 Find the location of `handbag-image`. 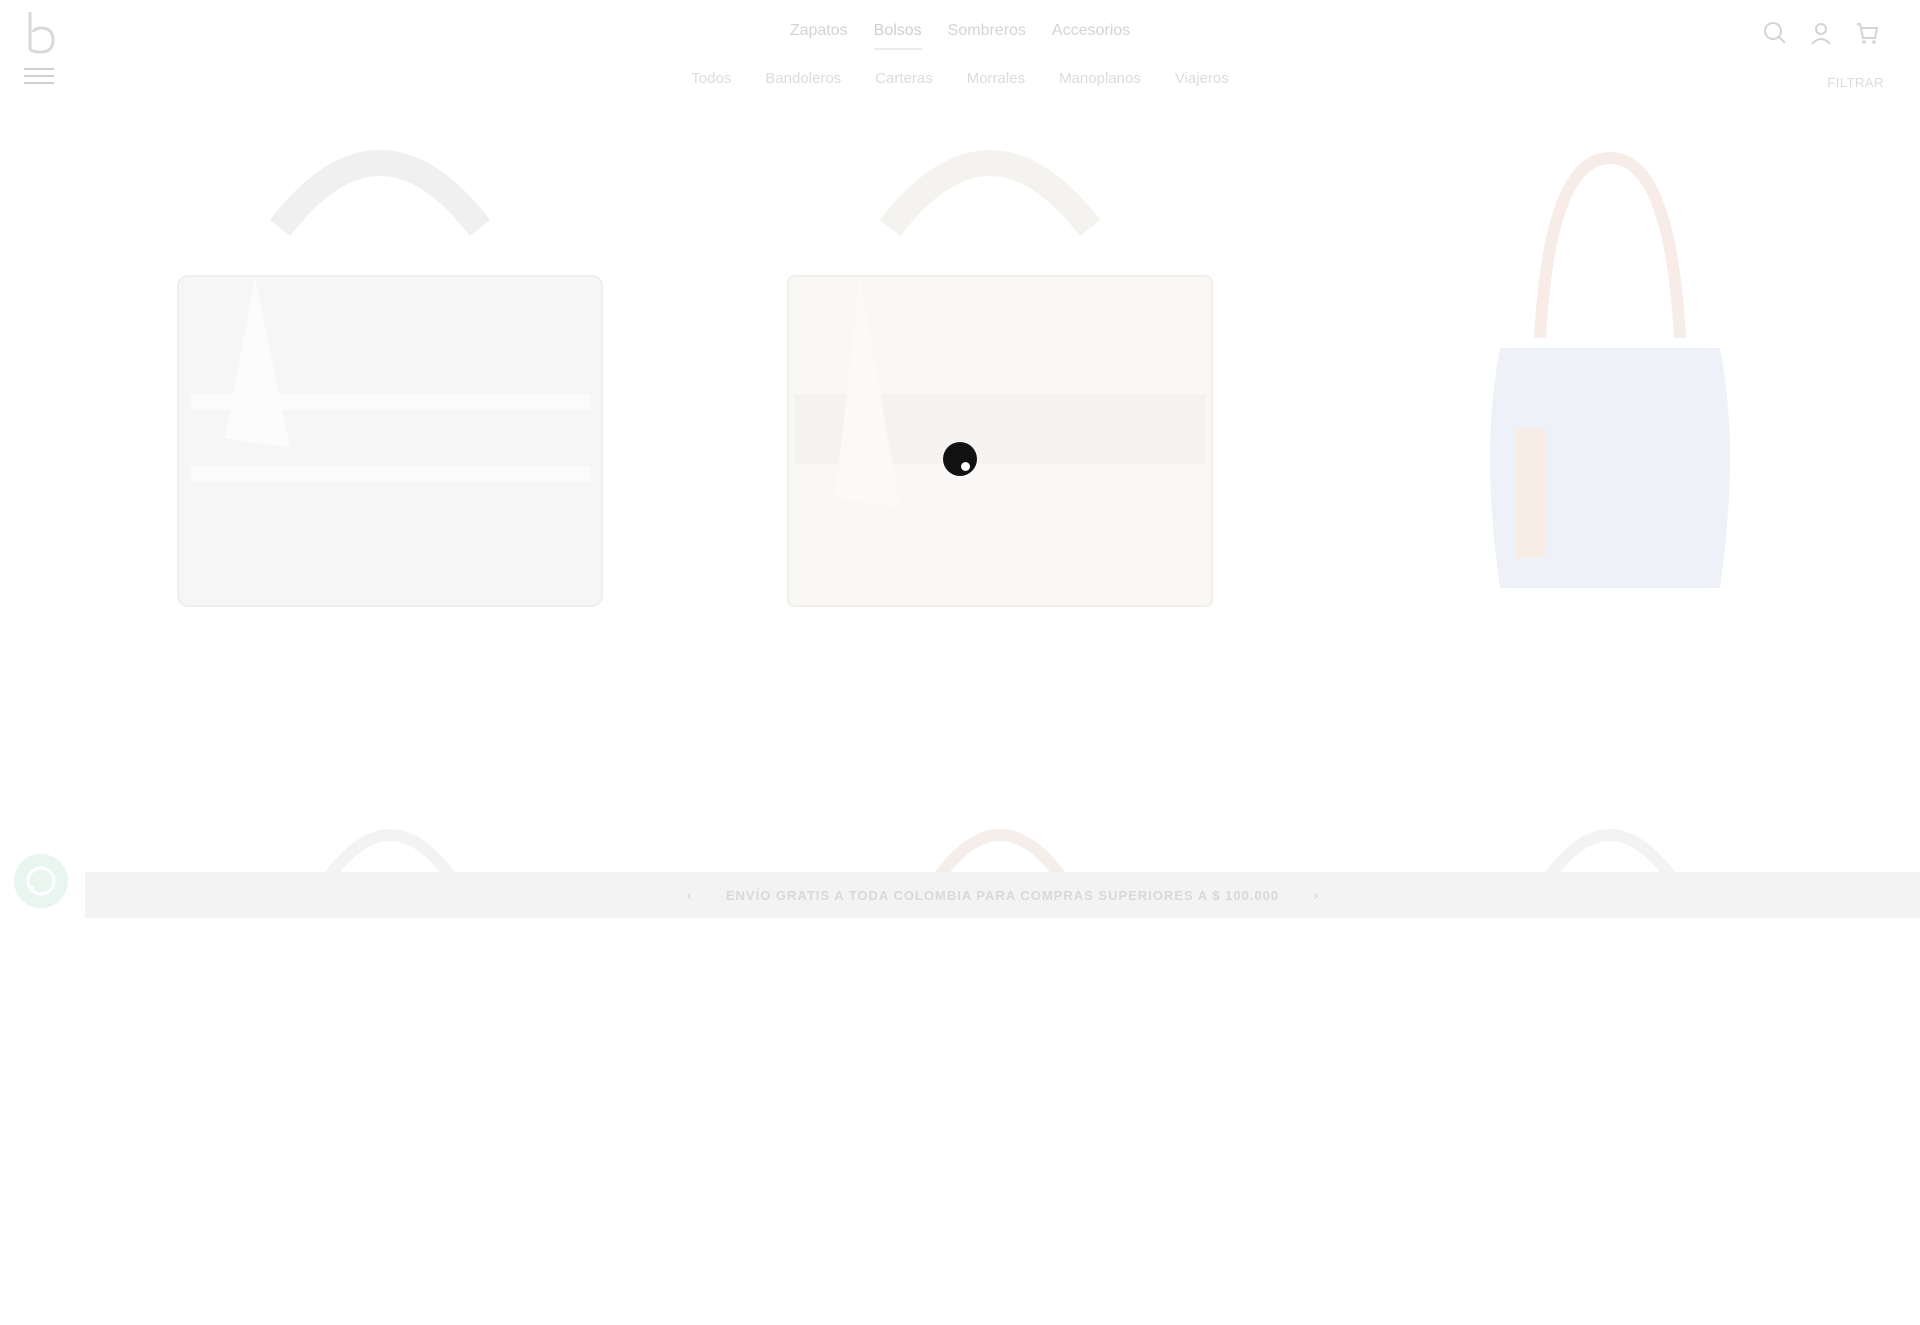

handbag-image is located at coordinates (1610, 369).